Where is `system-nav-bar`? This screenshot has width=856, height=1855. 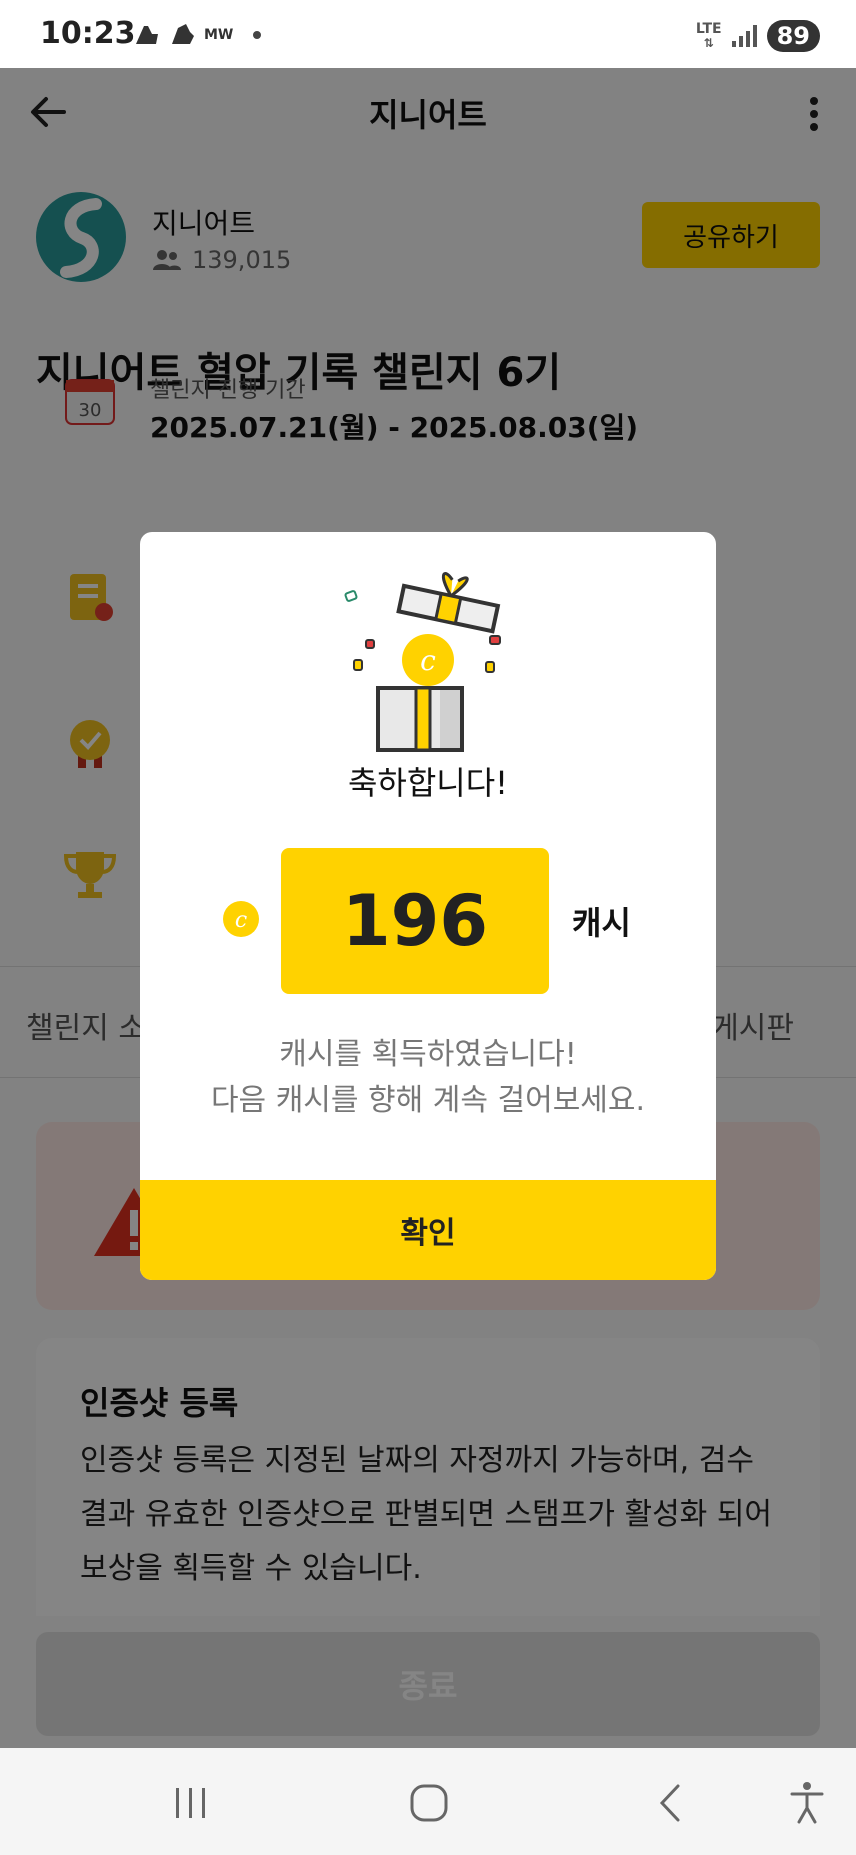
system-nav-bar is located at coordinates (428, 1801).